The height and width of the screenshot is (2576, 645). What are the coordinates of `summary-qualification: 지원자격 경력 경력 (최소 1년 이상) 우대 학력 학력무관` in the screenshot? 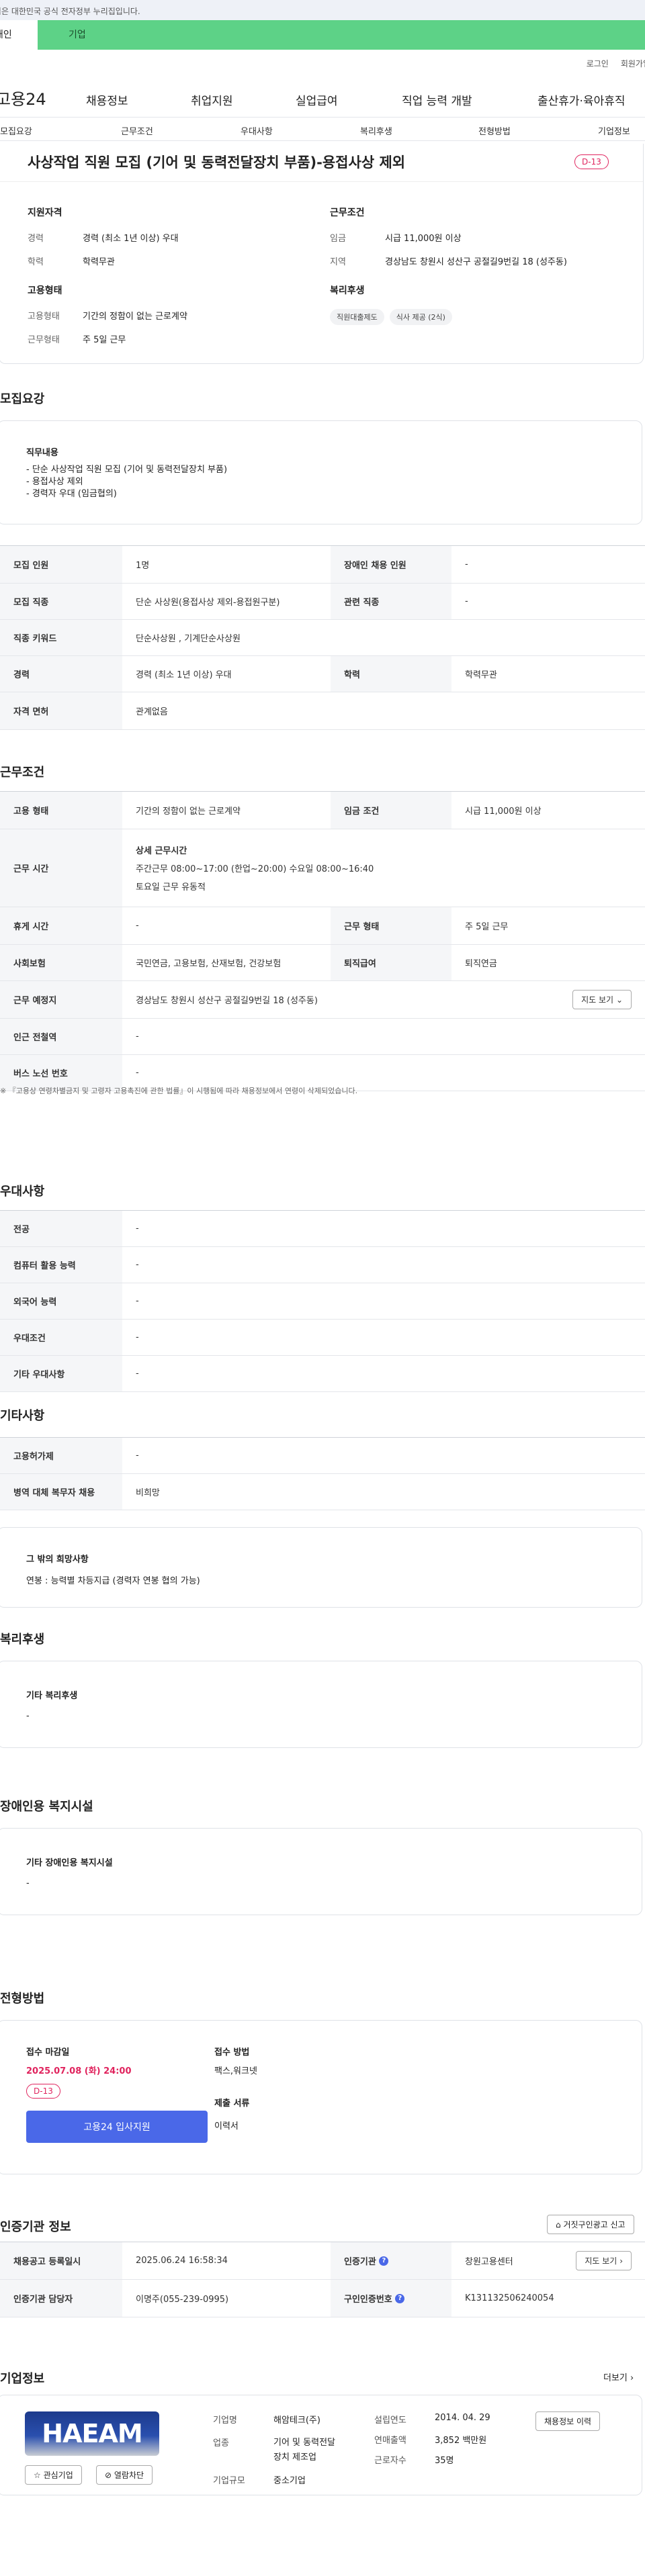 It's located at (103, 241).